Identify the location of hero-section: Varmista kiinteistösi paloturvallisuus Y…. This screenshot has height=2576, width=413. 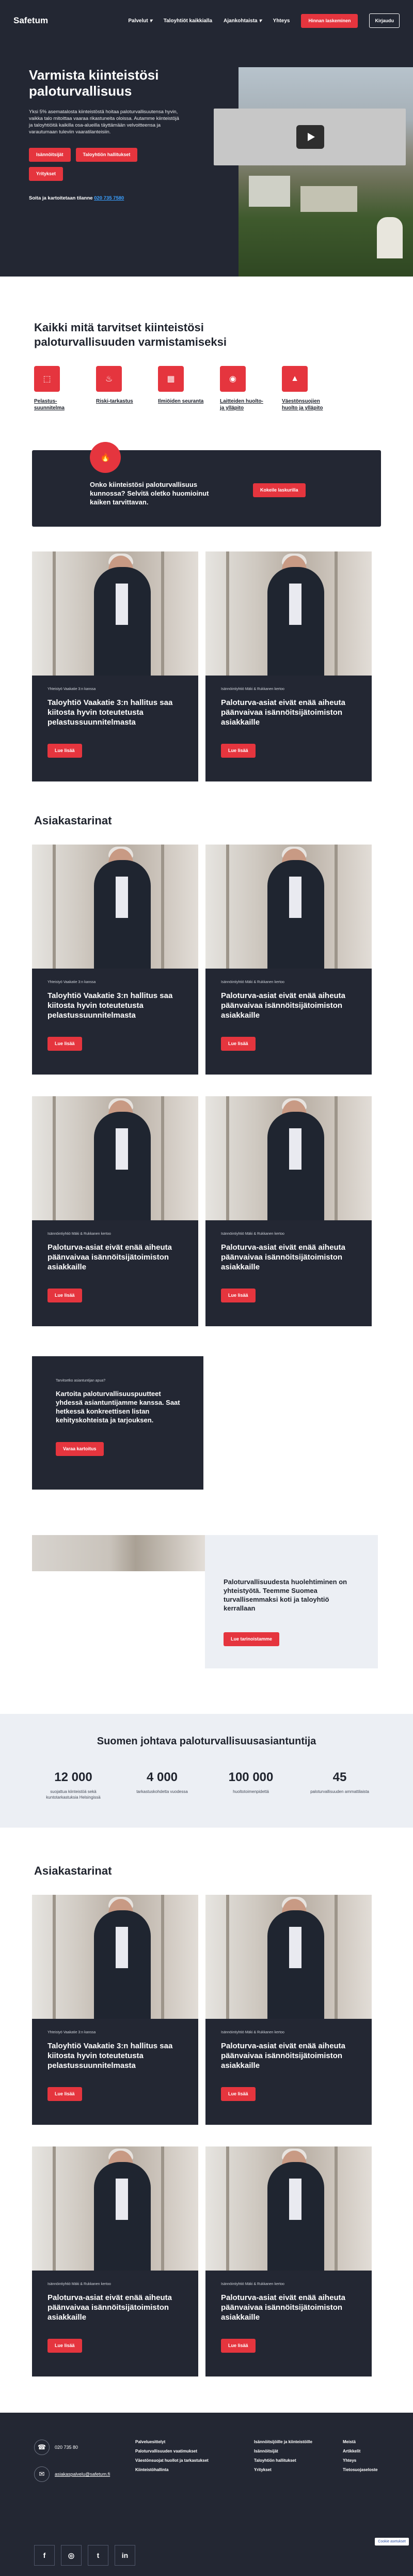
(206, 159).